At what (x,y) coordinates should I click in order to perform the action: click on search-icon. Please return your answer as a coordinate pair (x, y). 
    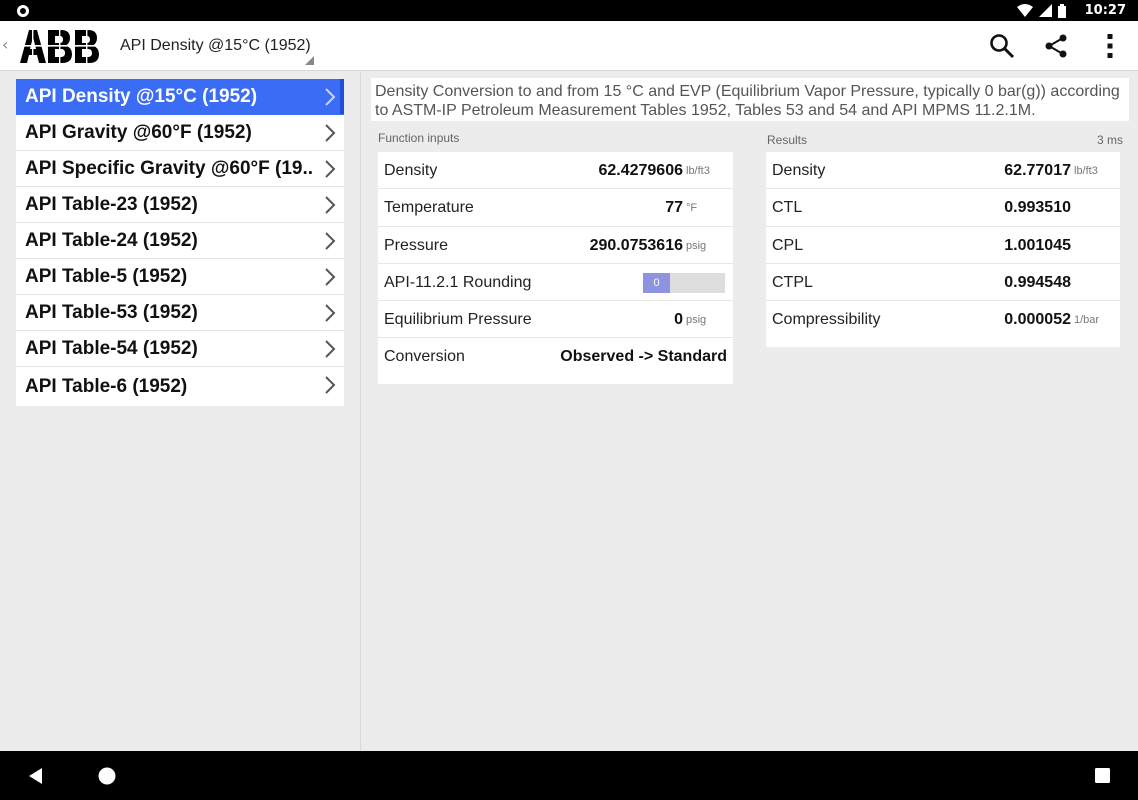
    Looking at the image, I should click on (1002, 46).